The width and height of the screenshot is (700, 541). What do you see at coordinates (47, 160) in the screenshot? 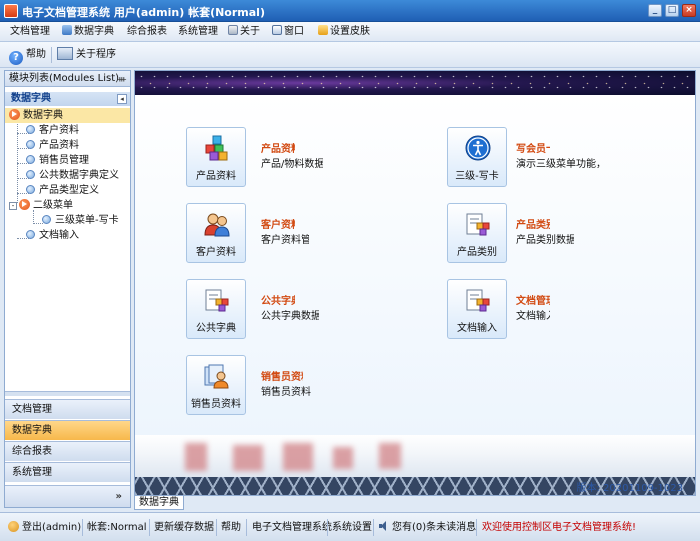
I see `tree-item-salesperson: 销售员管理` at bounding box center [47, 160].